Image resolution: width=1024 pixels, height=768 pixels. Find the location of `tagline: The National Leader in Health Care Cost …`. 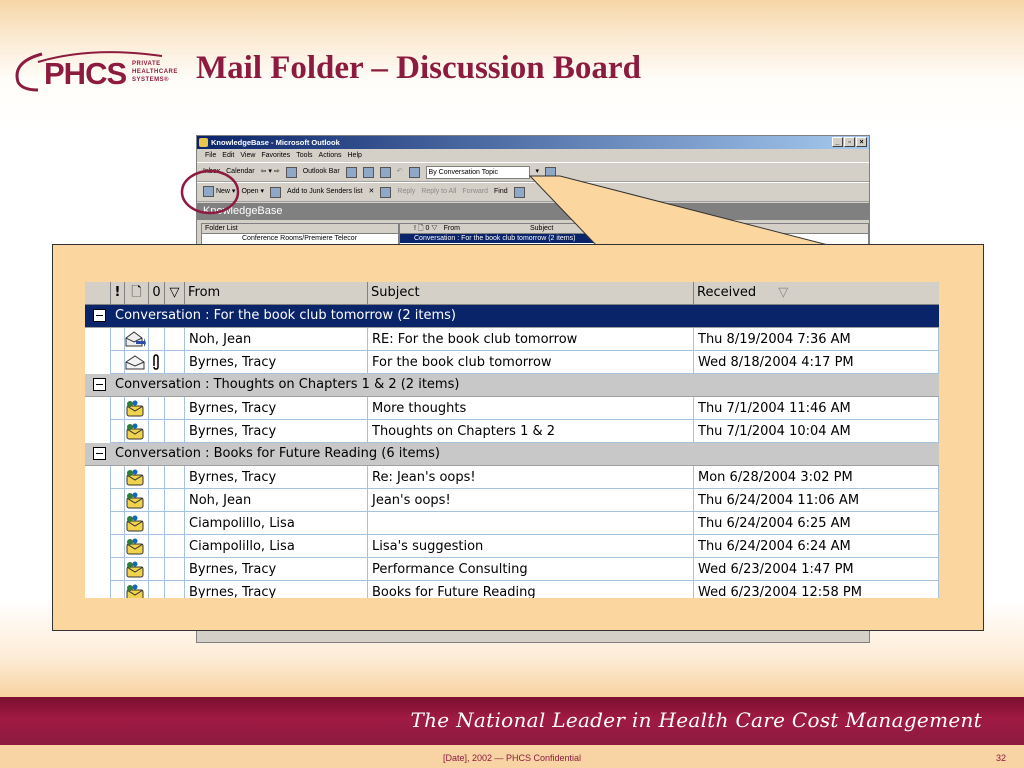

tagline: The National Leader in Health Care Cost … is located at coordinates (696, 720).